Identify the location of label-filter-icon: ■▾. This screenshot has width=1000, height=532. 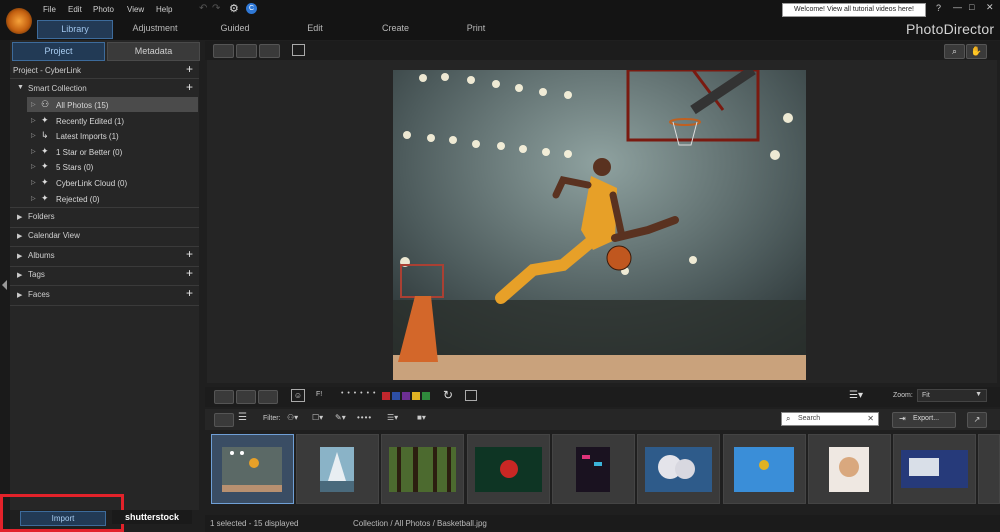
(421, 417).